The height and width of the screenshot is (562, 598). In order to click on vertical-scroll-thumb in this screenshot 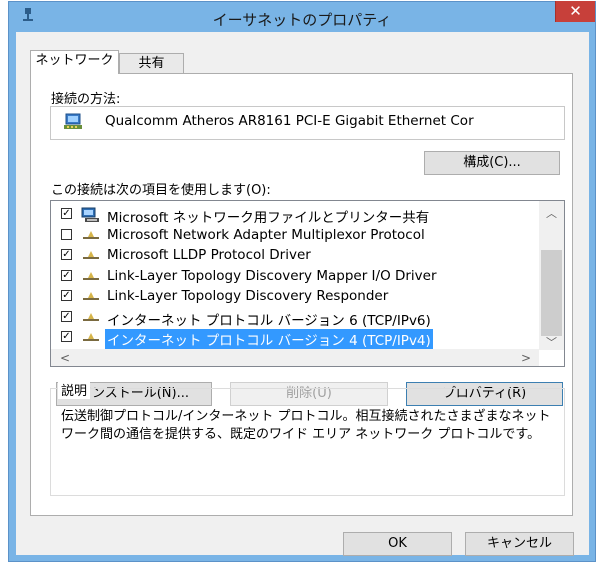, I will do `click(551, 293)`.